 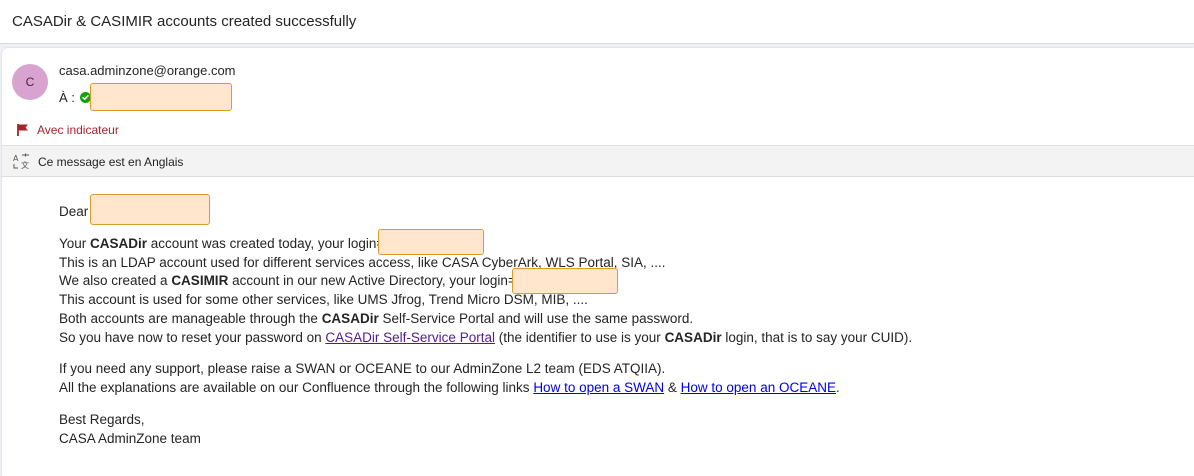 I want to click on casadir-login-redacted, so click(x=431, y=242).